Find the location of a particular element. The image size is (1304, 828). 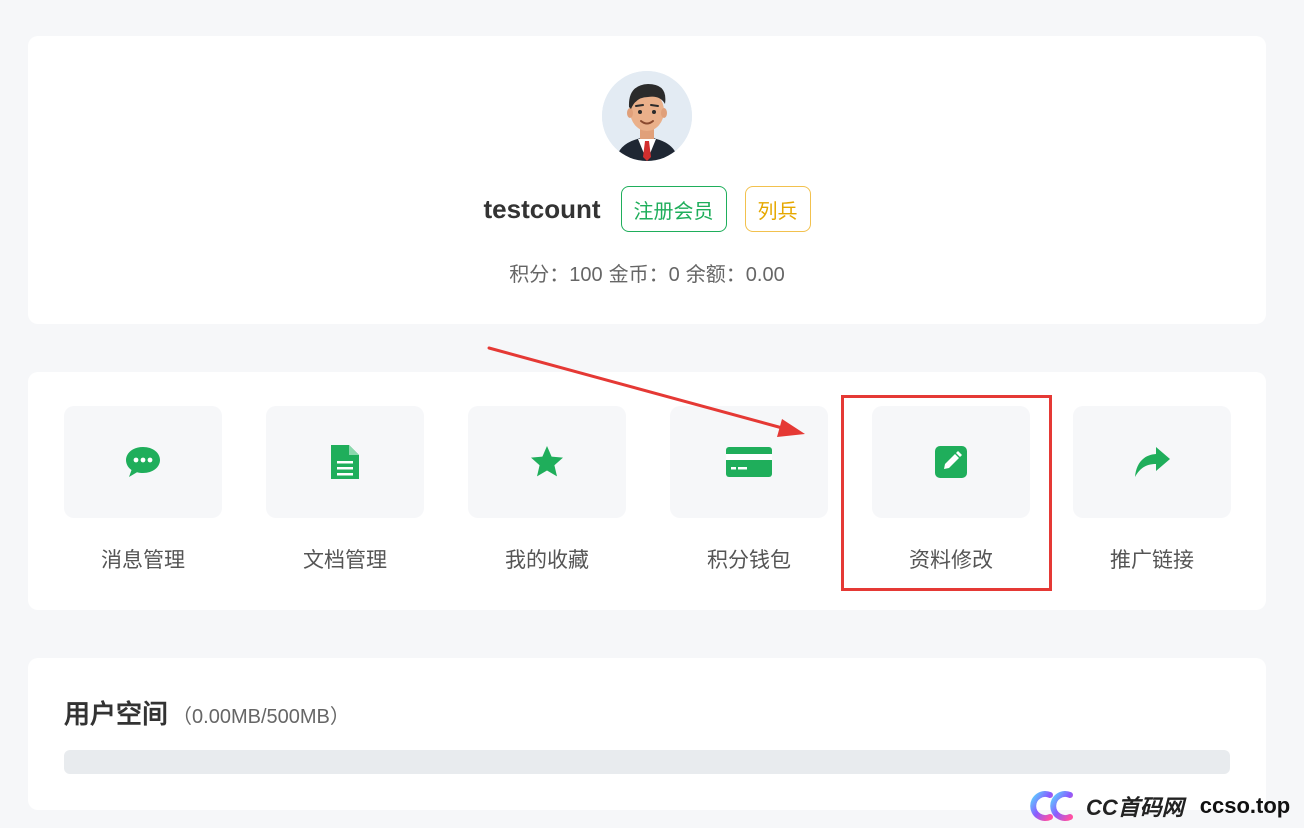

cc-logo-icon is located at coordinates (1051, 806).